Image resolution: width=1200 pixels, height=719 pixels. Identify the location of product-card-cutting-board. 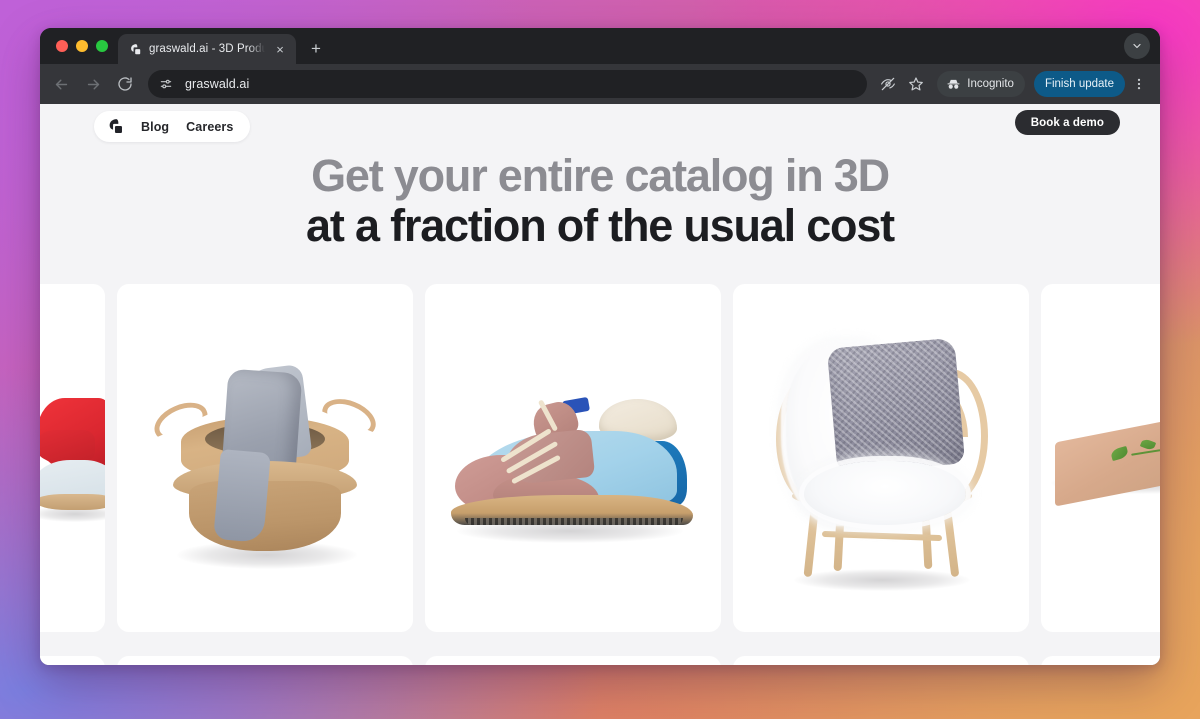
(1100, 458).